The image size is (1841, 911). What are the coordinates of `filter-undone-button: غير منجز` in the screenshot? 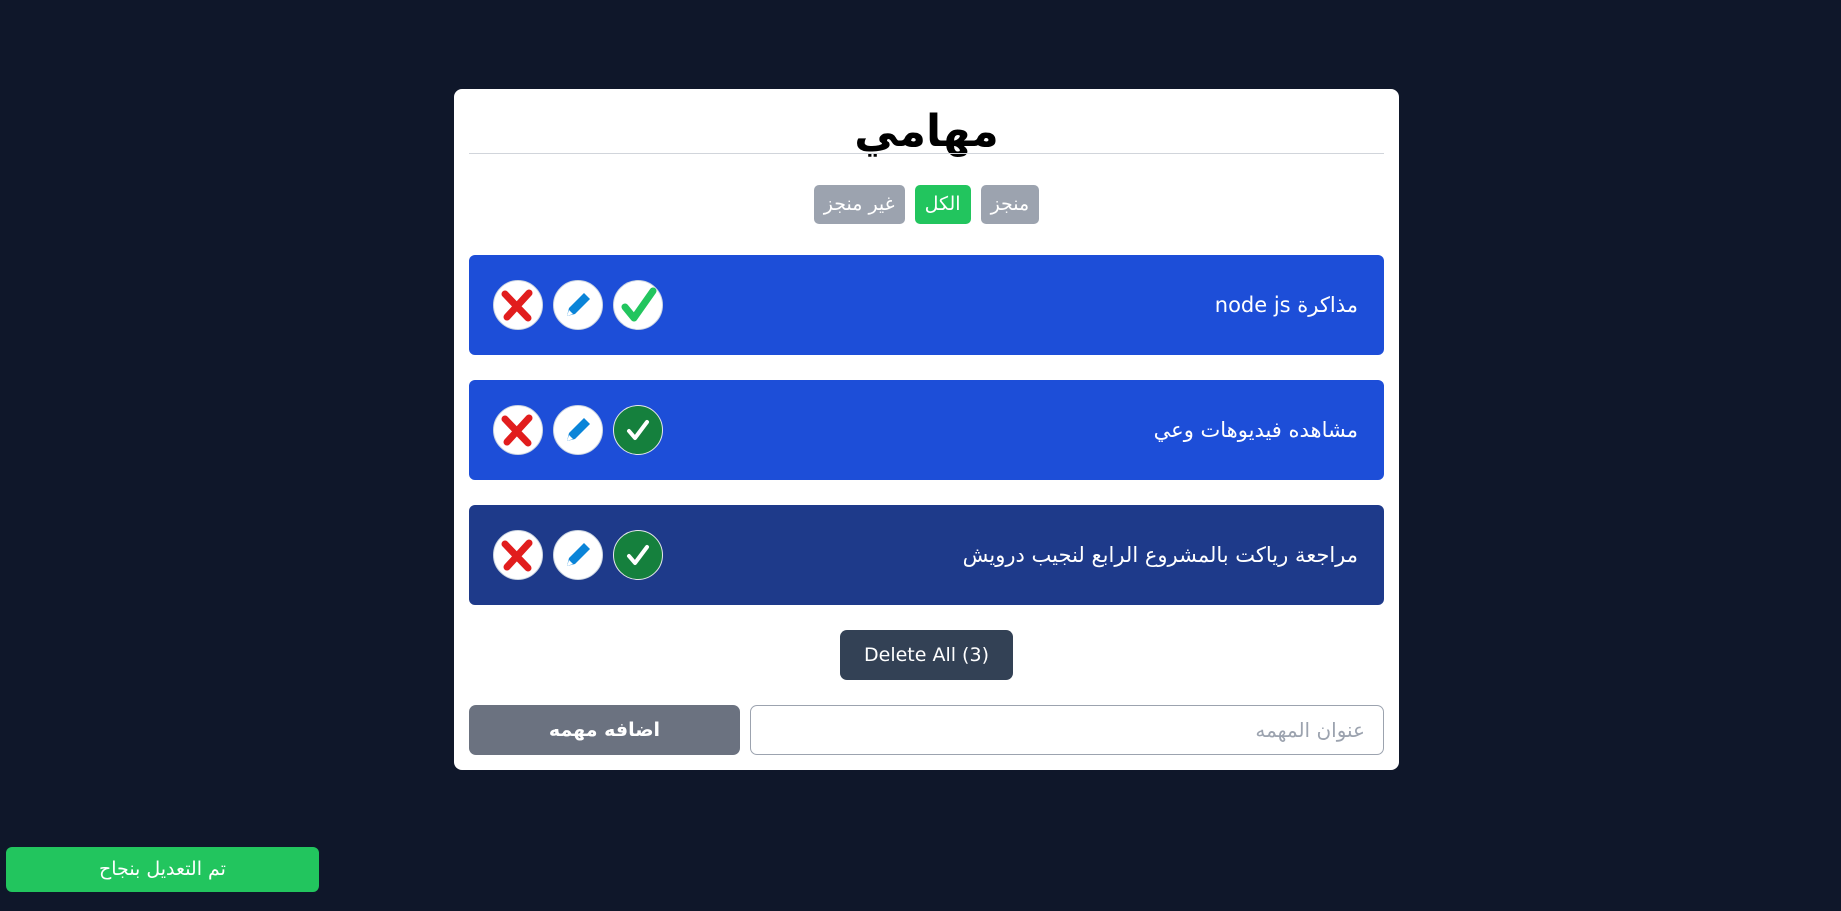 It's located at (859, 204).